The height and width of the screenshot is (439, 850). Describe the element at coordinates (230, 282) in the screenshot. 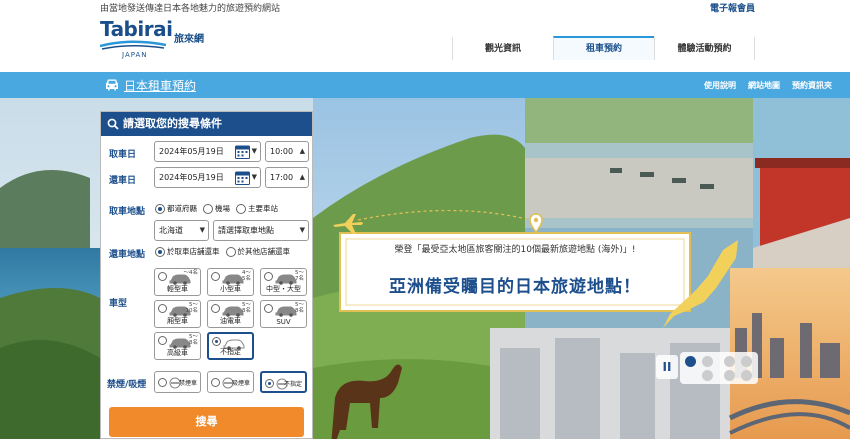

I see `car-type-option: 4～ 5名 小型車` at that location.